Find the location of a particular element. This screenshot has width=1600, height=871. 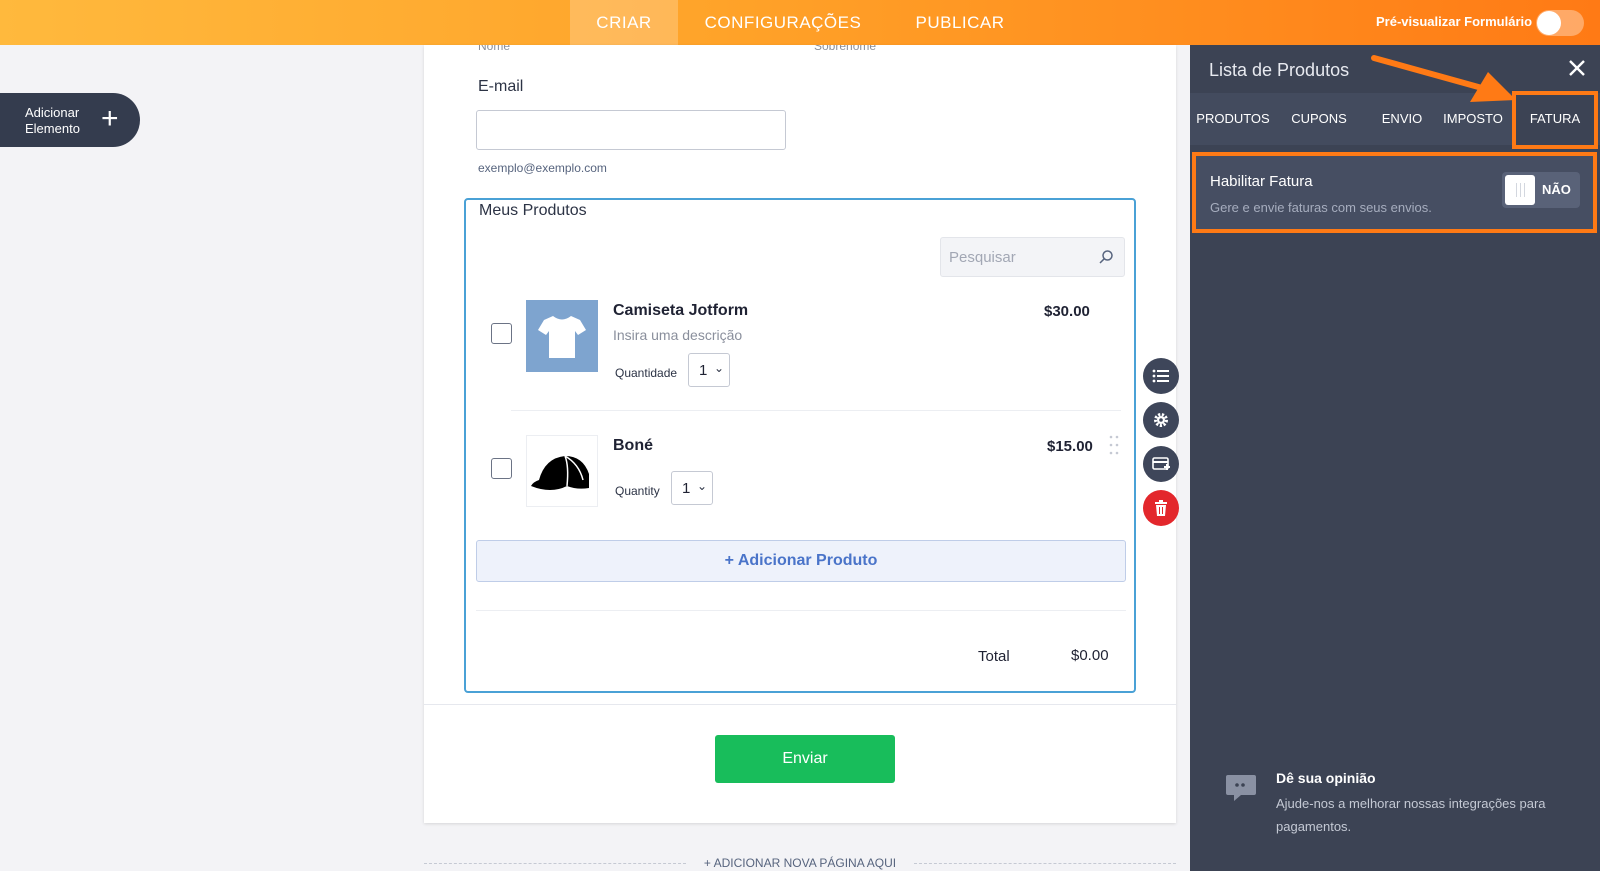

tshirt-icon is located at coordinates (562, 336).